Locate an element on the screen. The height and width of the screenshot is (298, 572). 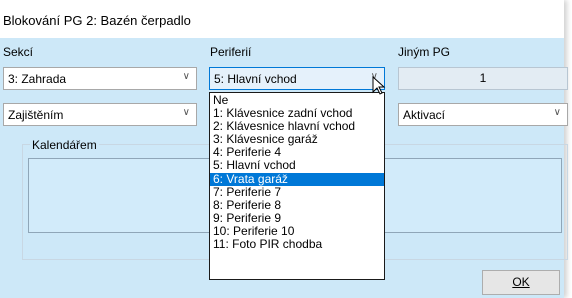
dropdown-option: 7: Periferie 7 is located at coordinates (297, 192).